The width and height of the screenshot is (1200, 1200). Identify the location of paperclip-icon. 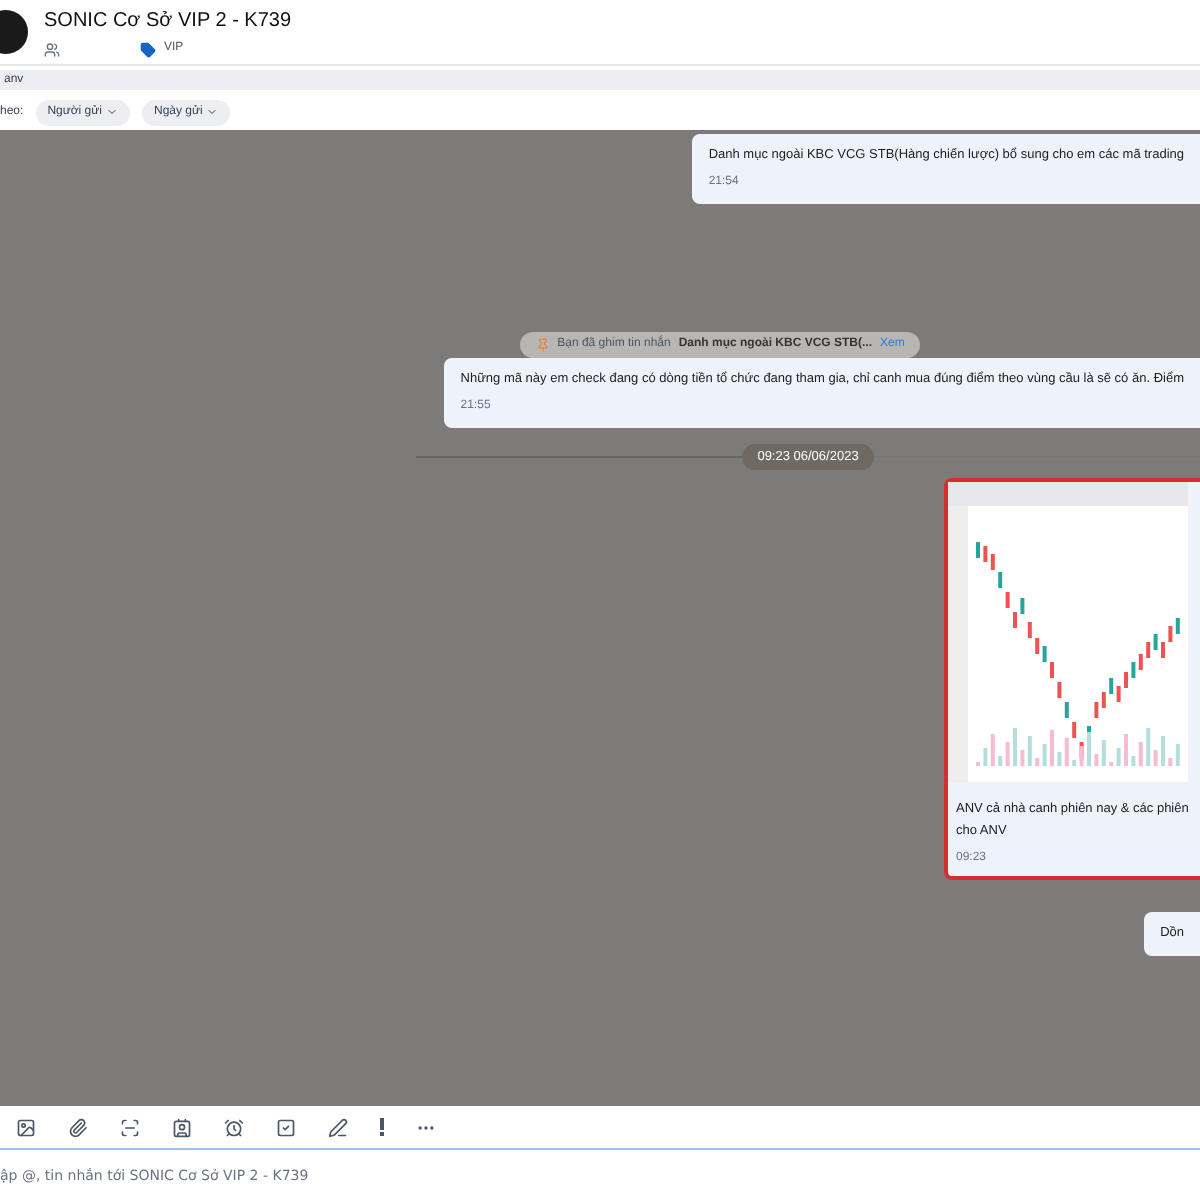
(78, 1127).